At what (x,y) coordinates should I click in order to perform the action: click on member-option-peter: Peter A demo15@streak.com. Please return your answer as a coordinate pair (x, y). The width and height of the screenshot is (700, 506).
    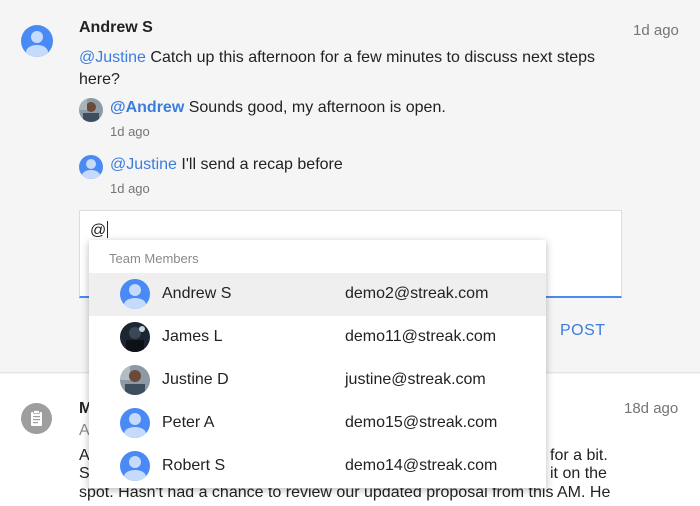
    Looking at the image, I should click on (317, 423).